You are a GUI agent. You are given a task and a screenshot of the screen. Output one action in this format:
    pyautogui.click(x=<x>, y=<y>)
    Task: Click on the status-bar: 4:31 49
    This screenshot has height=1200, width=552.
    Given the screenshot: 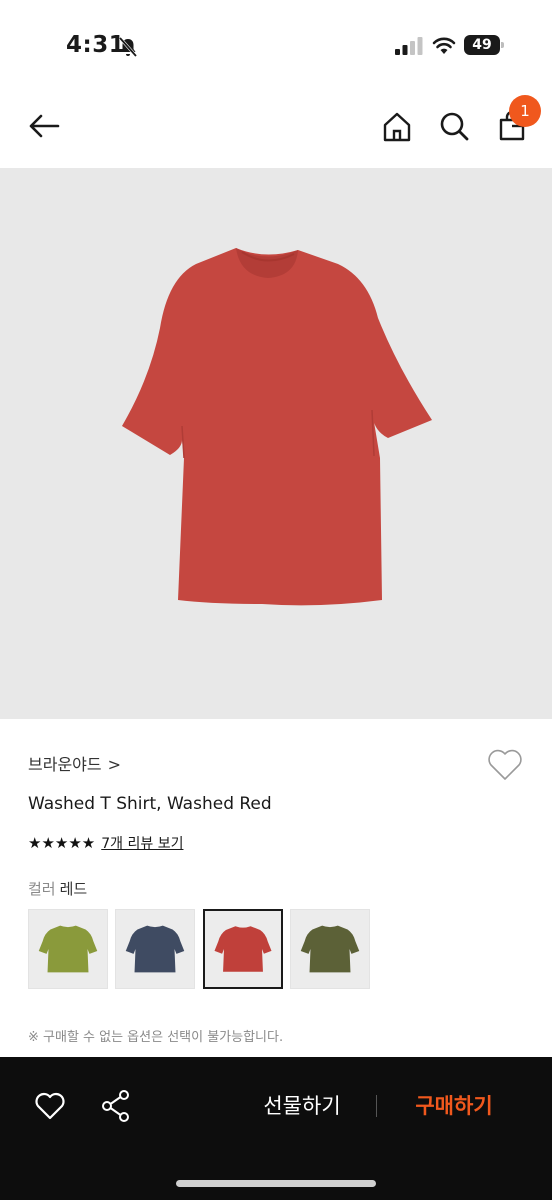 What is the action you would take?
    pyautogui.click(x=276, y=45)
    